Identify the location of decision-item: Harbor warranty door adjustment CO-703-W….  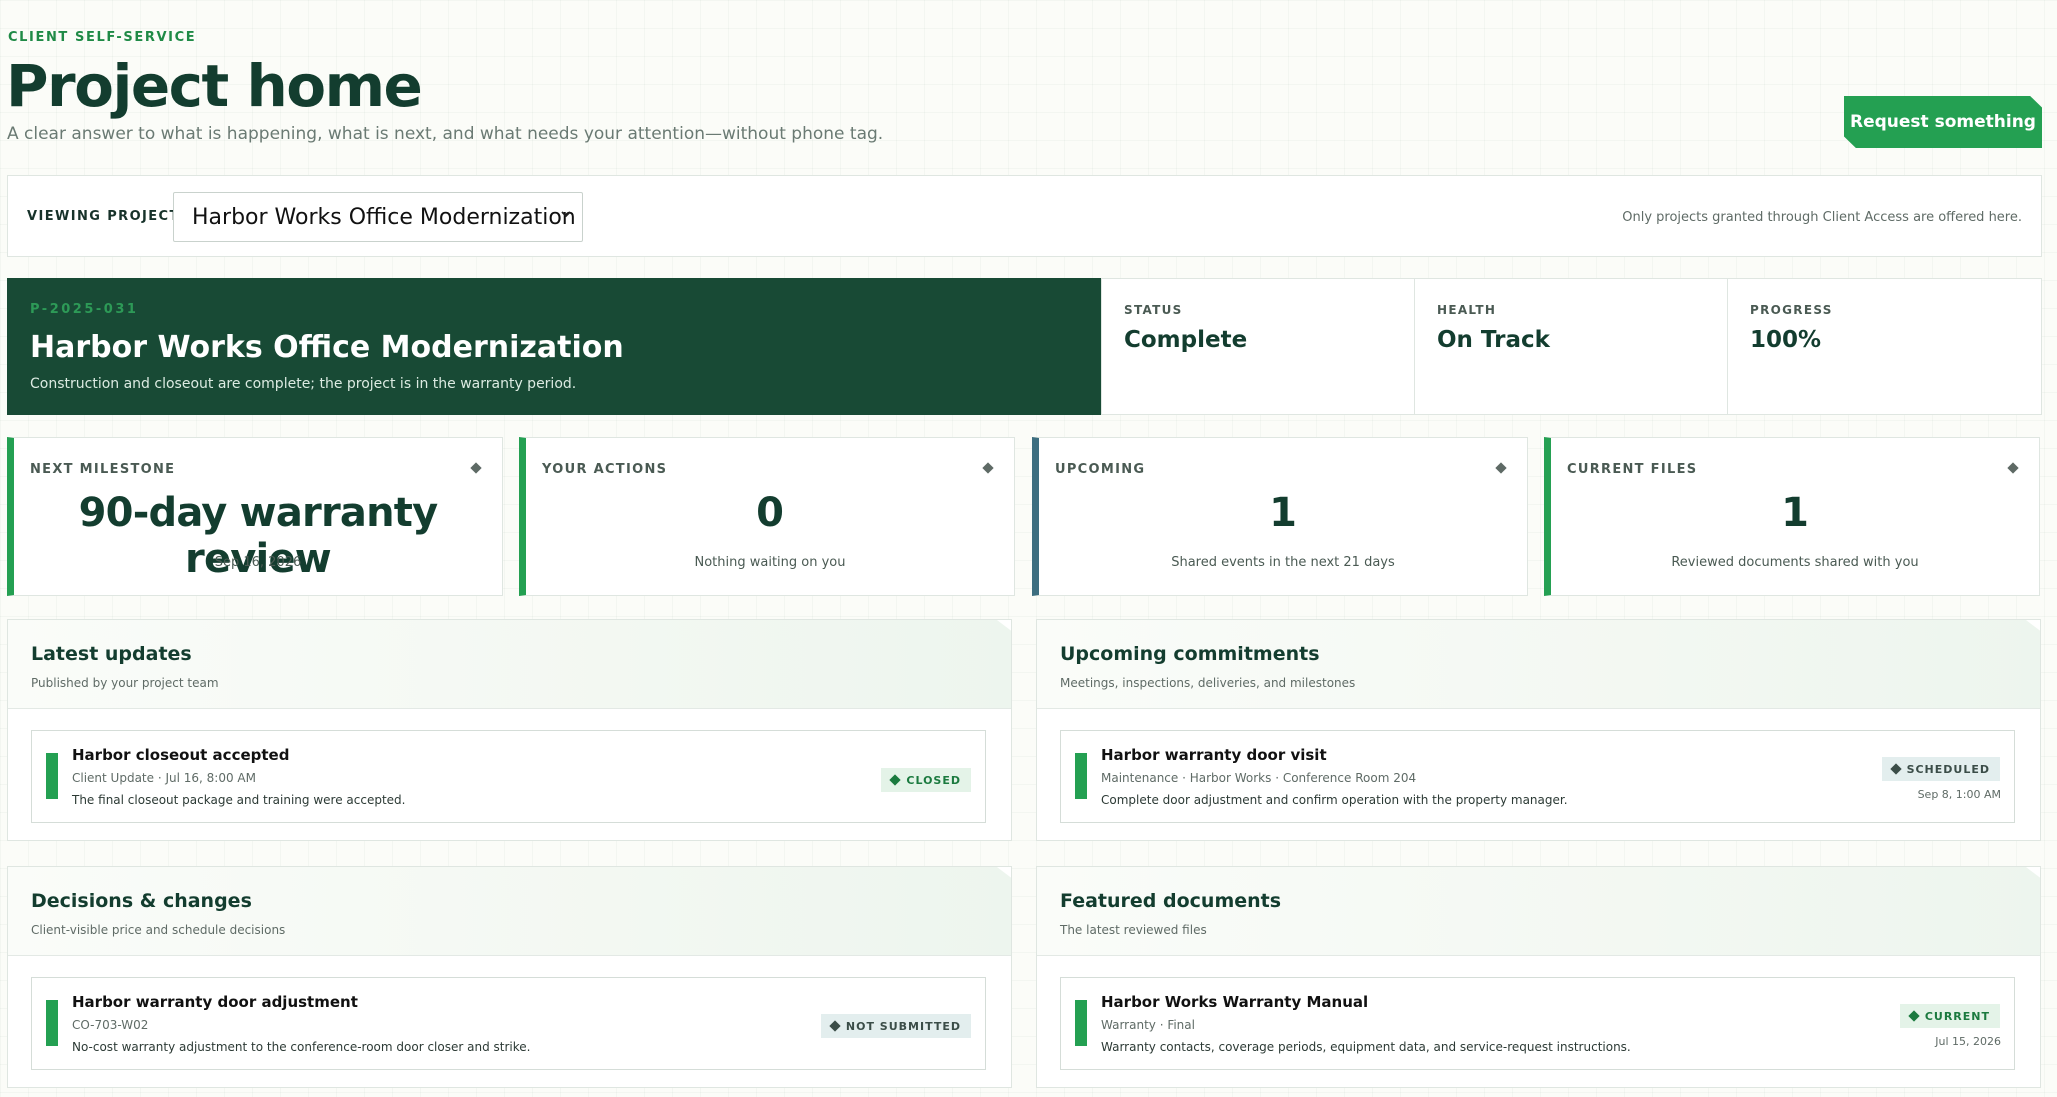
(508, 1023).